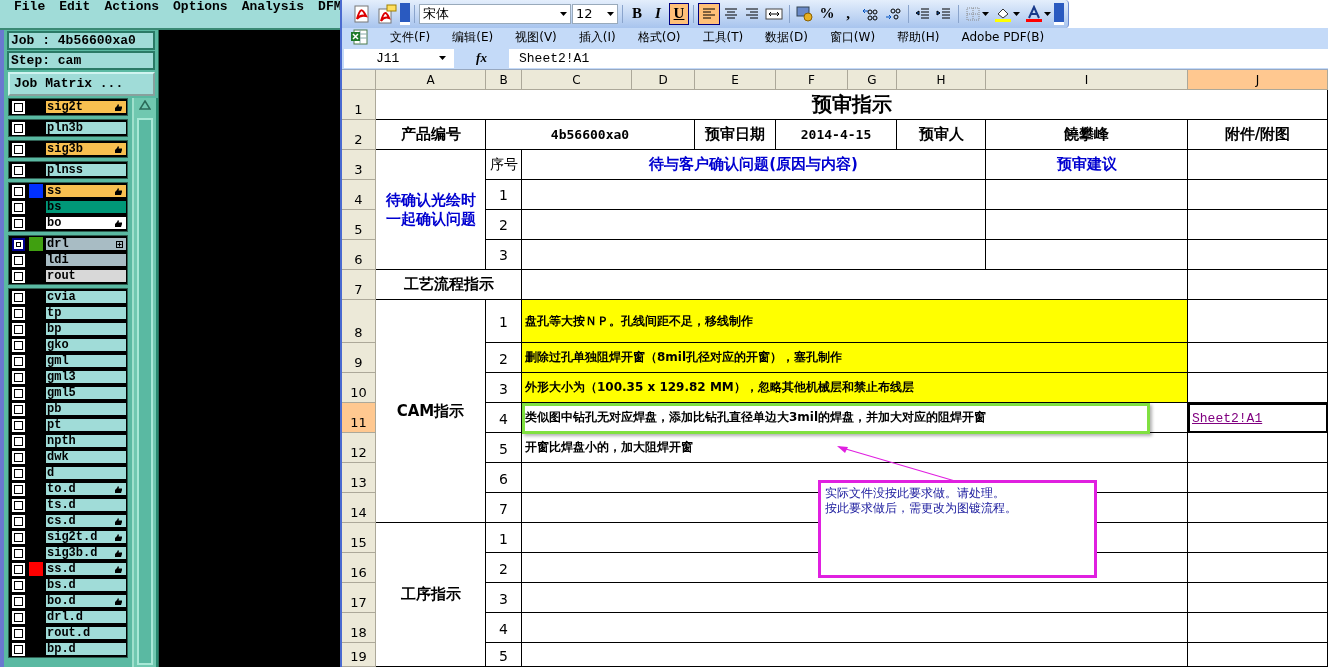 This screenshot has width=1328, height=667. Describe the element at coordinates (86, 569) in the screenshot. I see `layer-item: ss.d` at that location.